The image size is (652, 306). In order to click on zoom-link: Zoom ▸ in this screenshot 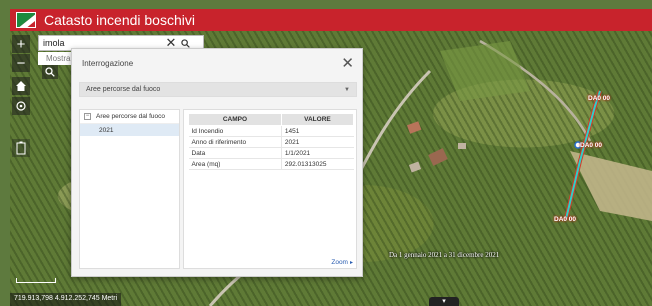, I will do `click(342, 262)`.